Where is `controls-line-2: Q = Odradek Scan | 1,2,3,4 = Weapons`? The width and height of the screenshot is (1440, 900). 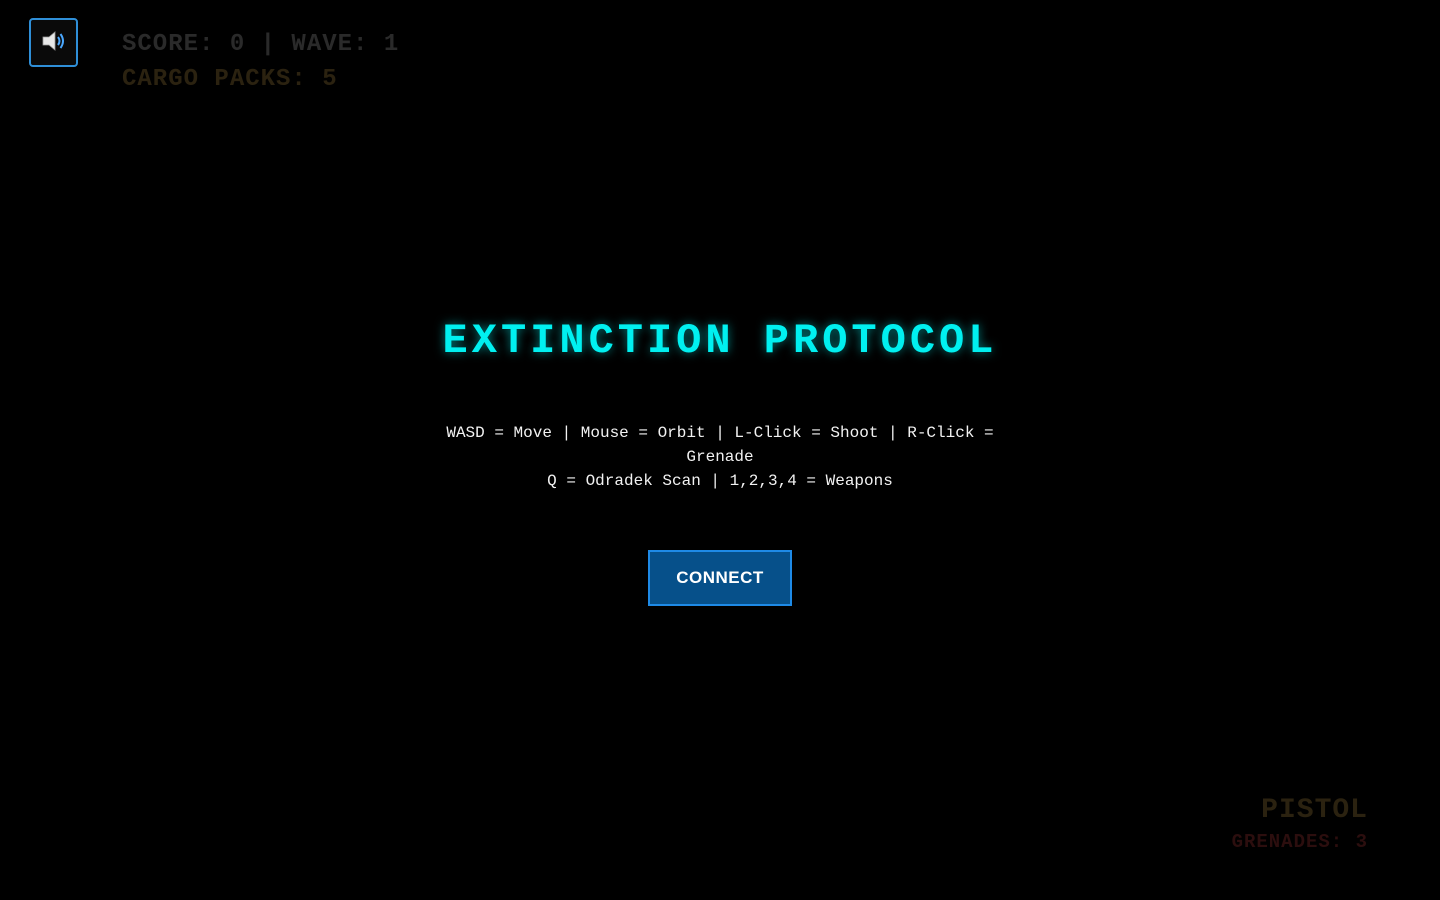
controls-line-2: Q = Odradek Scan | 1,2,3,4 = Weapons is located at coordinates (720, 481).